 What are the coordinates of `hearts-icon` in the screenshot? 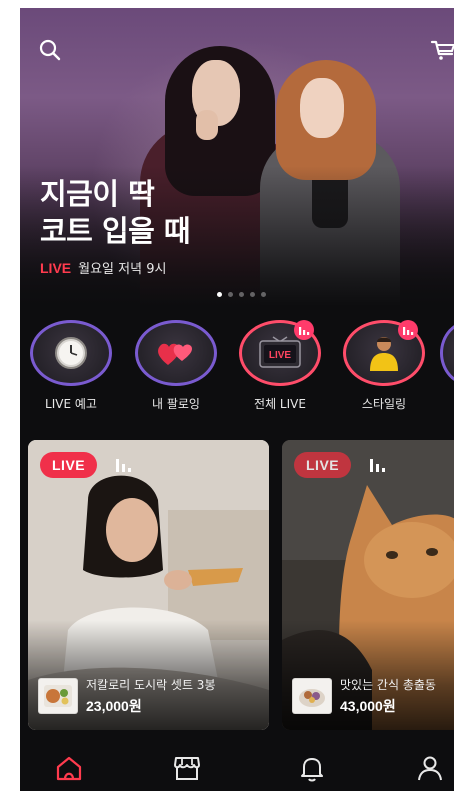 It's located at (175, 354).